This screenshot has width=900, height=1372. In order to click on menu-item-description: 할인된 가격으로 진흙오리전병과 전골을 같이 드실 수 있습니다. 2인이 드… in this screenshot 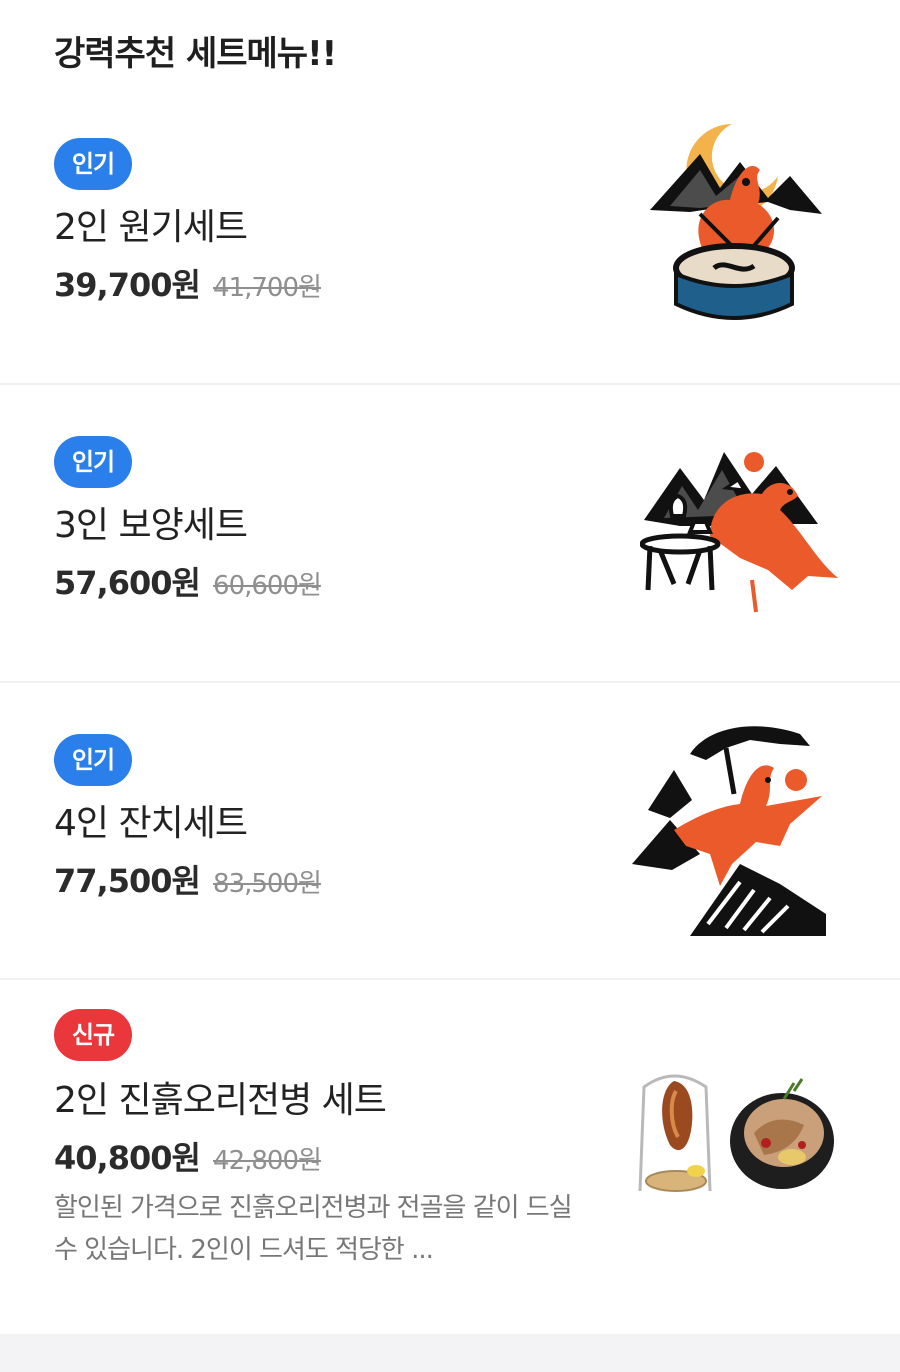, I will do `click(313, 1229)`.